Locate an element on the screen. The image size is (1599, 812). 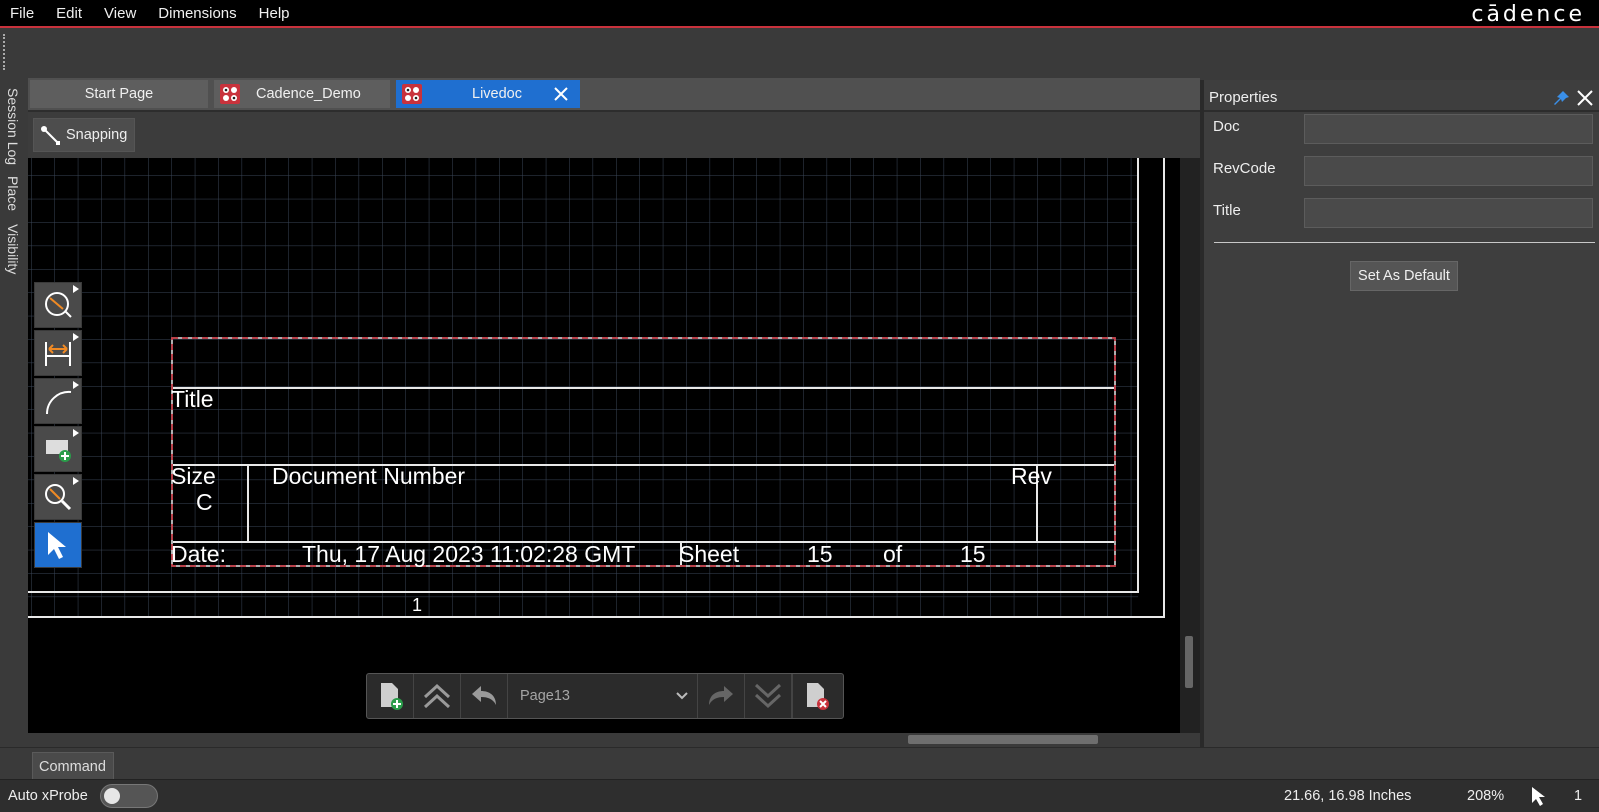
page-navigator: Page13 is located at coordinates (605, 696).